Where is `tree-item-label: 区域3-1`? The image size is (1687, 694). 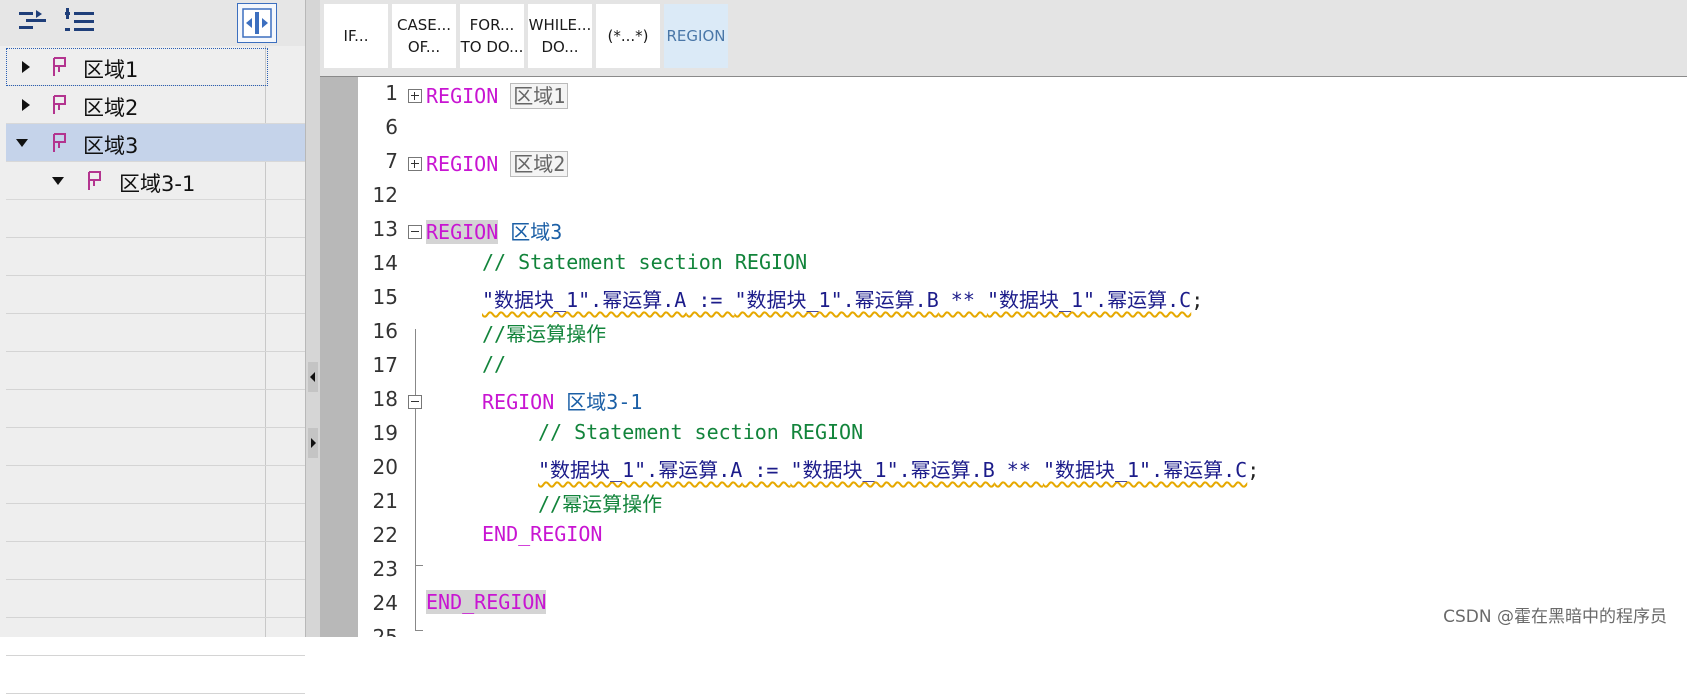
tree-item-label: 区域3-1 is located at coordinates (157, 184).